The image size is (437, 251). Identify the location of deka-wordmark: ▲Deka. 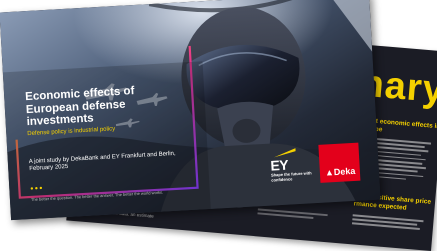
(340, 171).